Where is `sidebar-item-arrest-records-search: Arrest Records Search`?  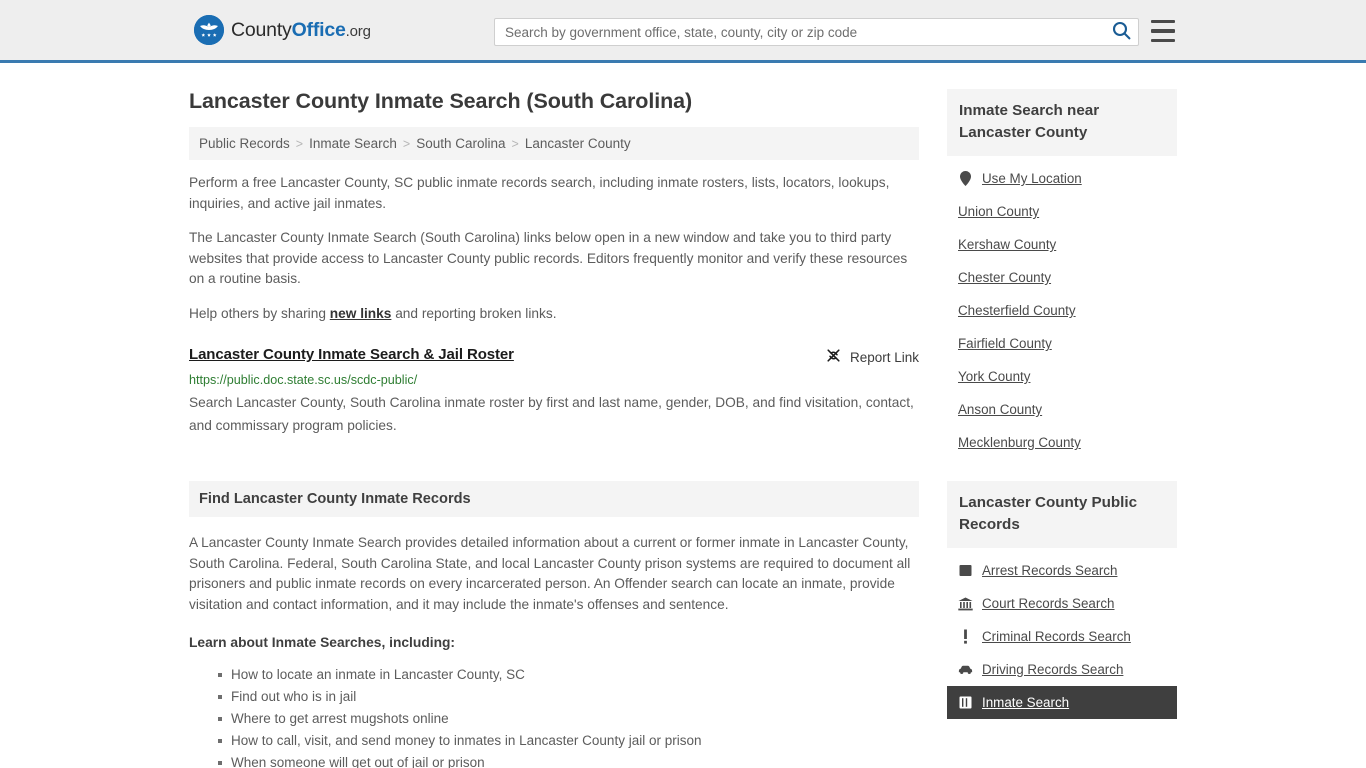 sidebar-item-arrest-records-search: Arrest Records Search is located at coordinates (1062, 570).